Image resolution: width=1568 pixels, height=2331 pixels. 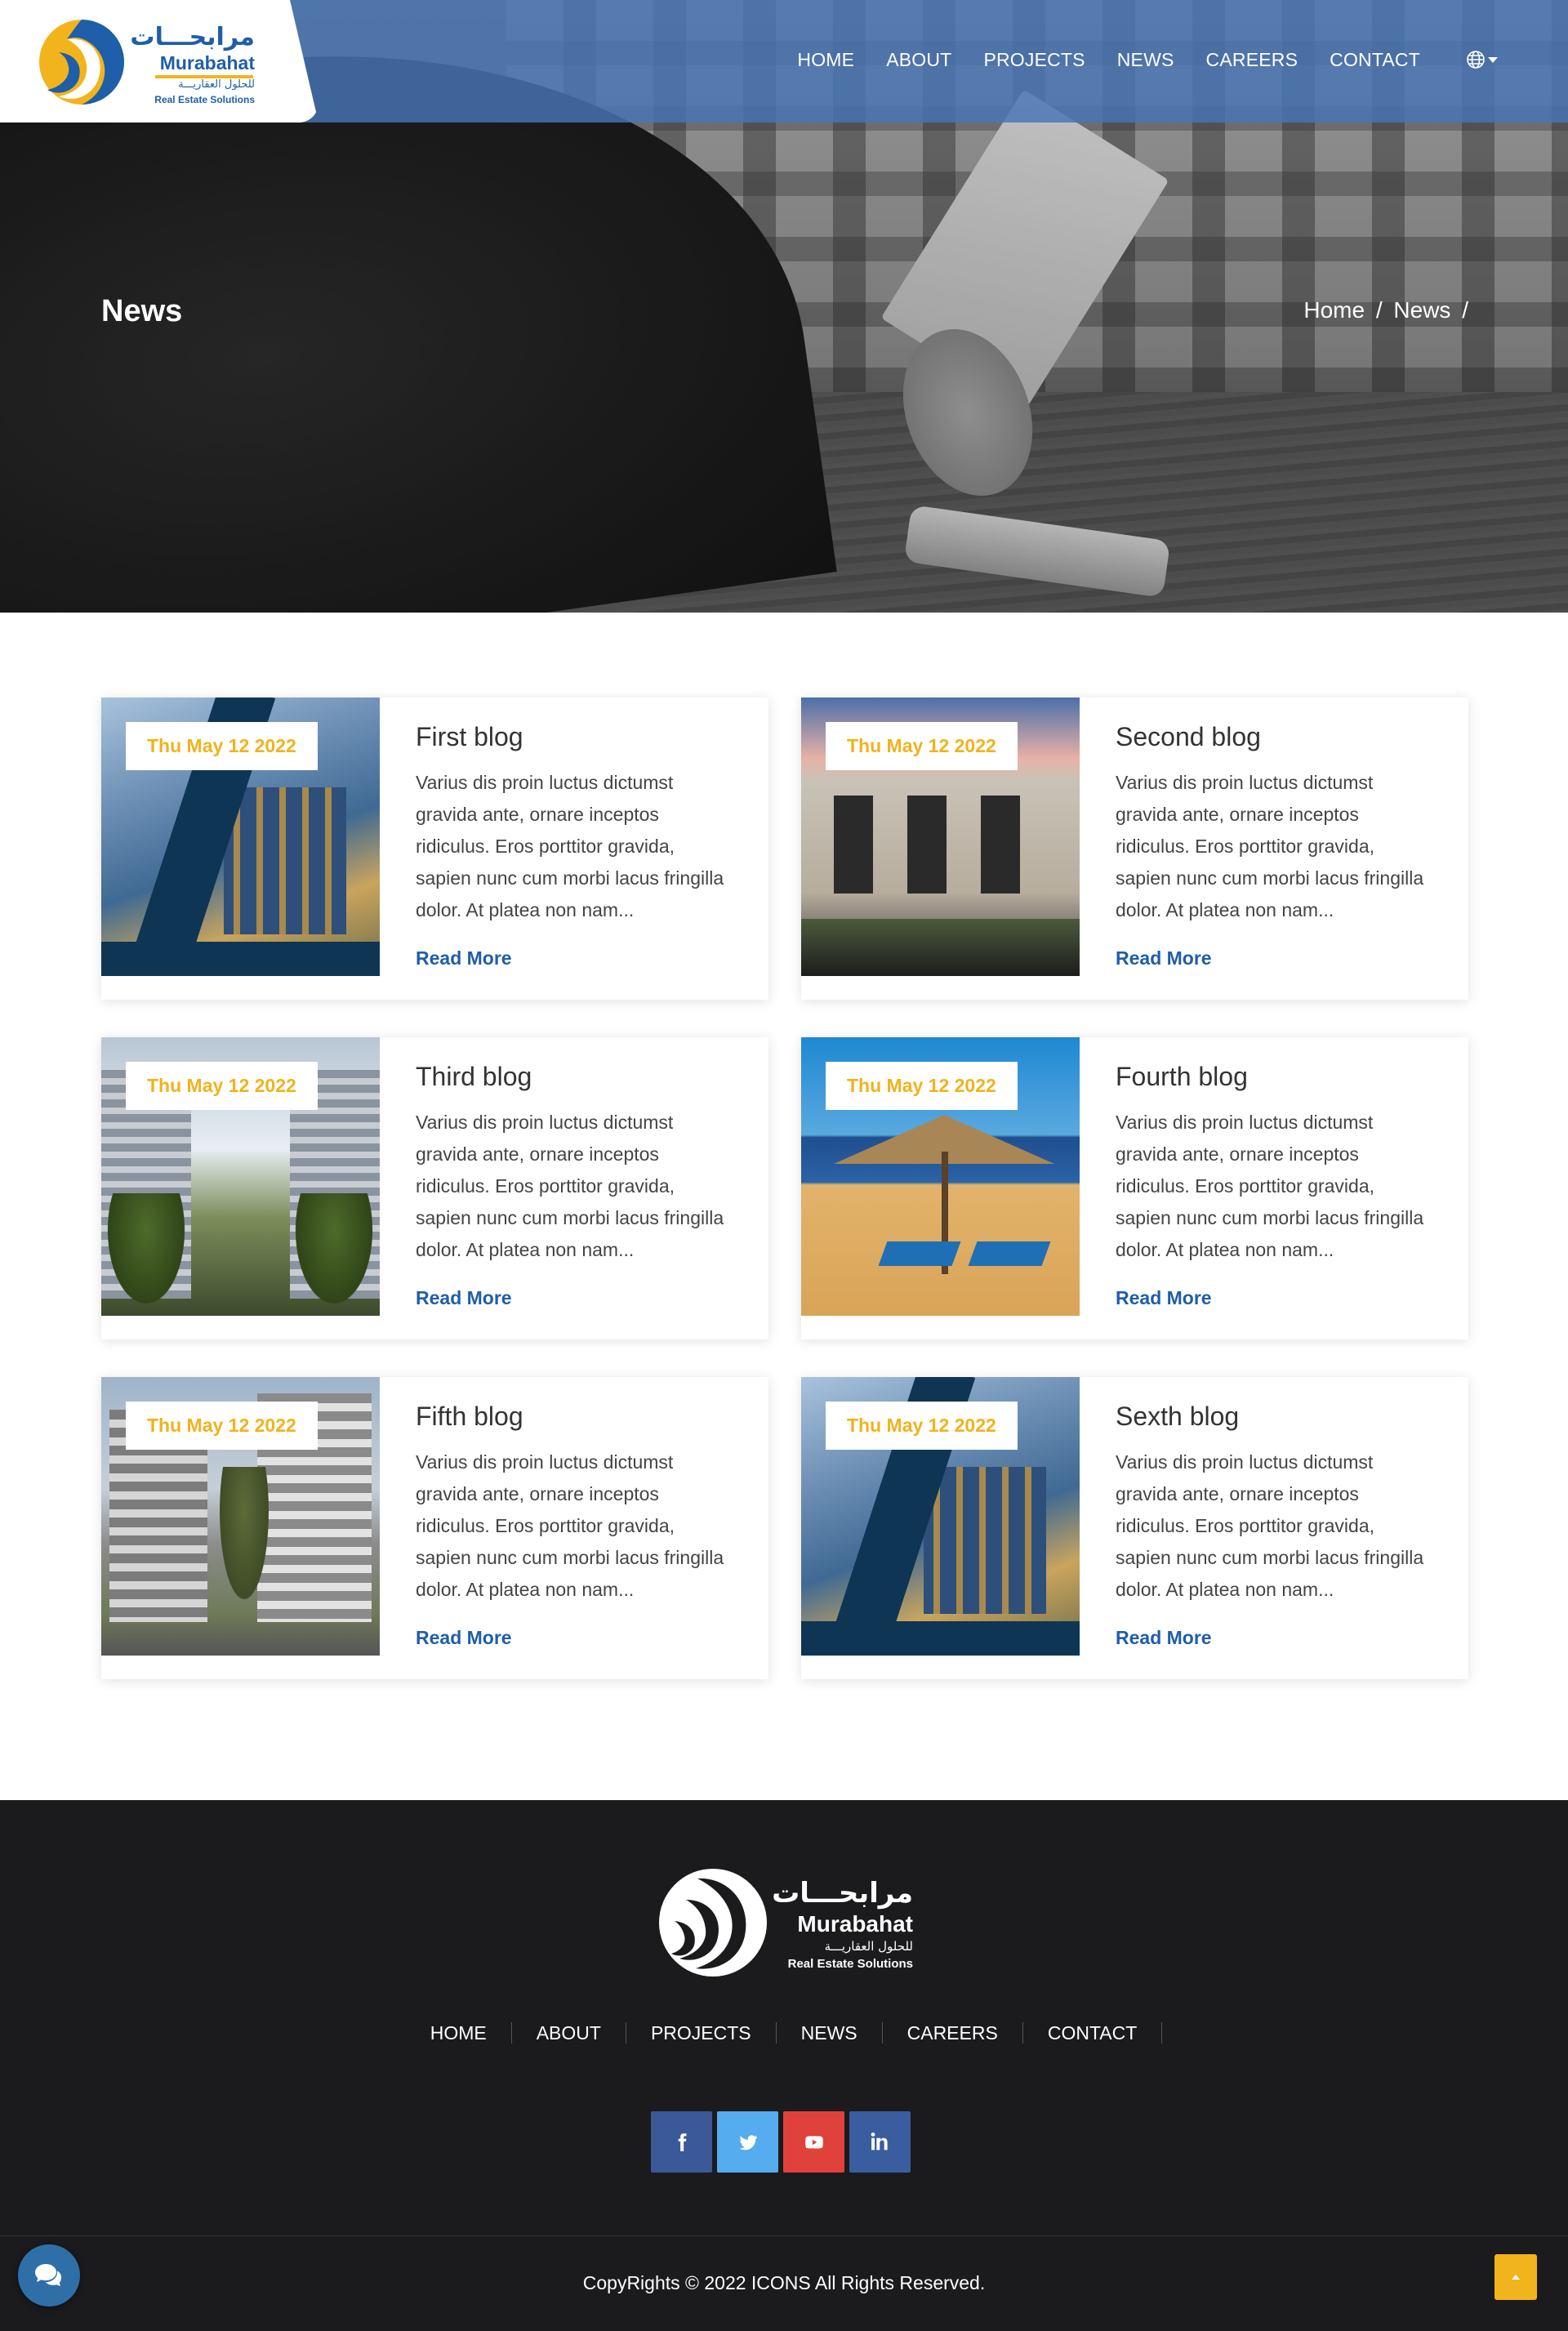 What do you see at coordinates (217, 84) in the screenshot?
I see `logo-arabic-subtitle: للحلول العقاريـــة` at bounding box center [217, 84].